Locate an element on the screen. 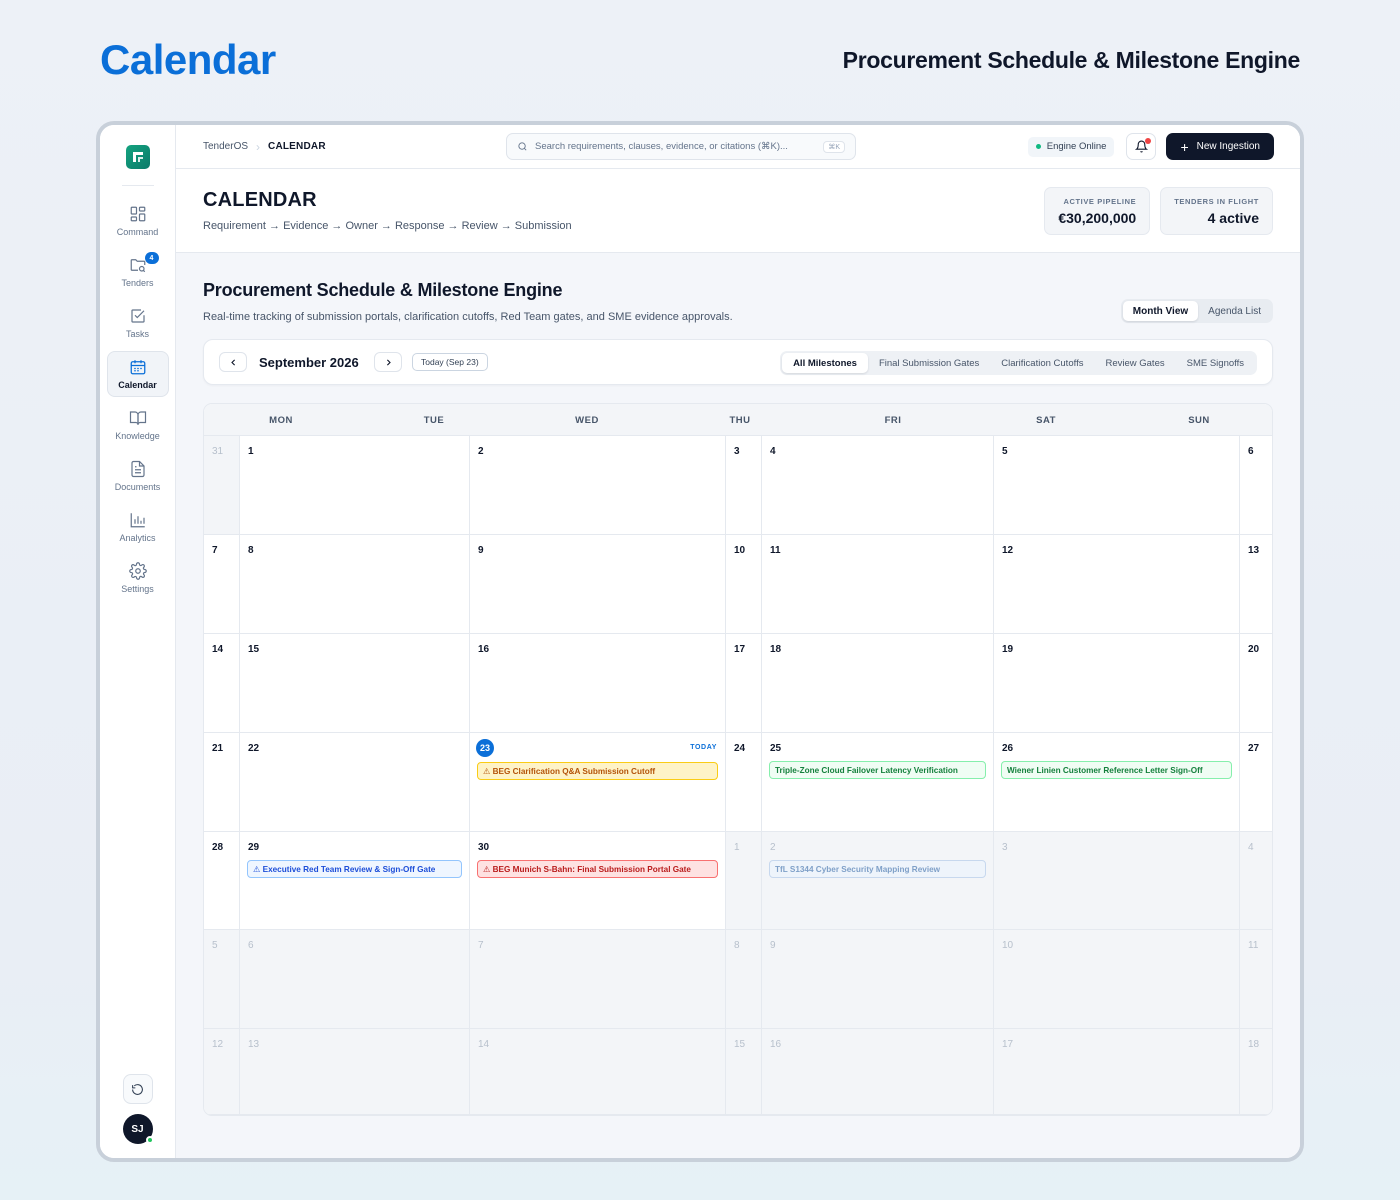 The width and height of the screenshot is (1400, 1200). day-number: 25 is located at coordinates (776, 748).